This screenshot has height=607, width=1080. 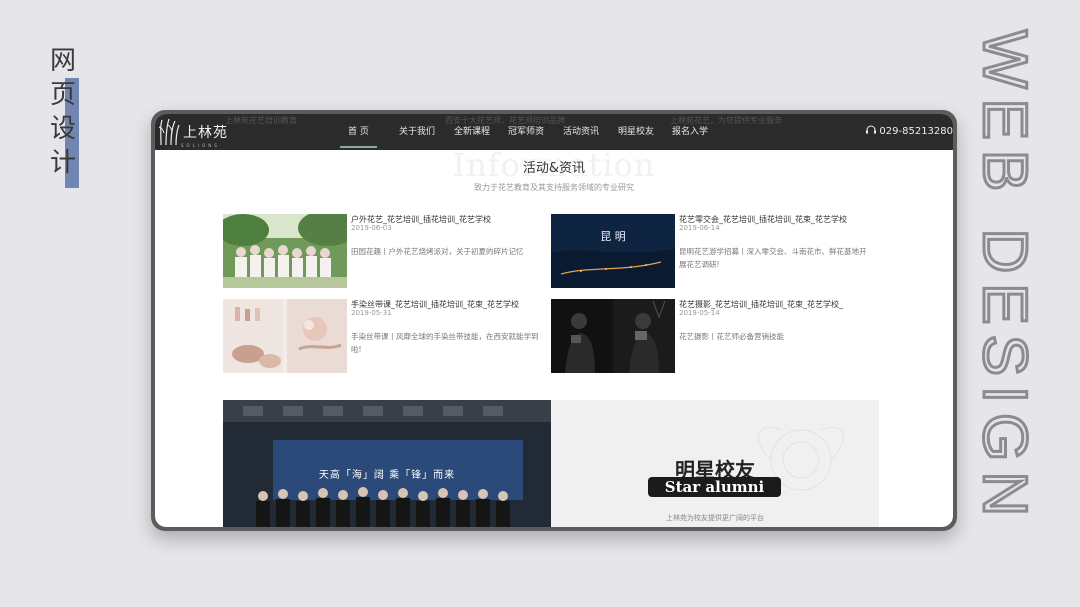 What do you see at coordinates (715, 463) in the screenshot?
I see `star-alumni-banner: 明星校友 Star alumni 上林苑为校友提供更广阔的平台` at bounding box center [715, 463].